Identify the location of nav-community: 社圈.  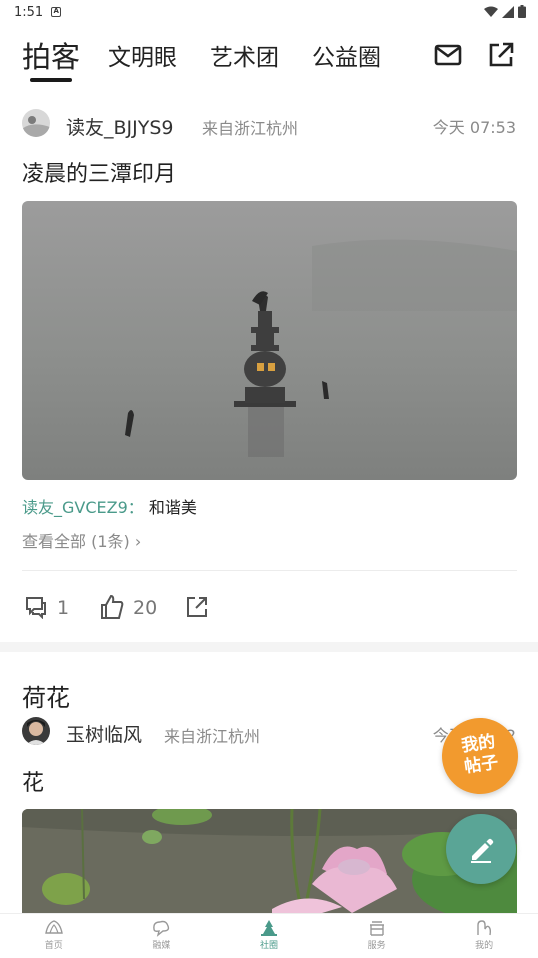
(269, 936).